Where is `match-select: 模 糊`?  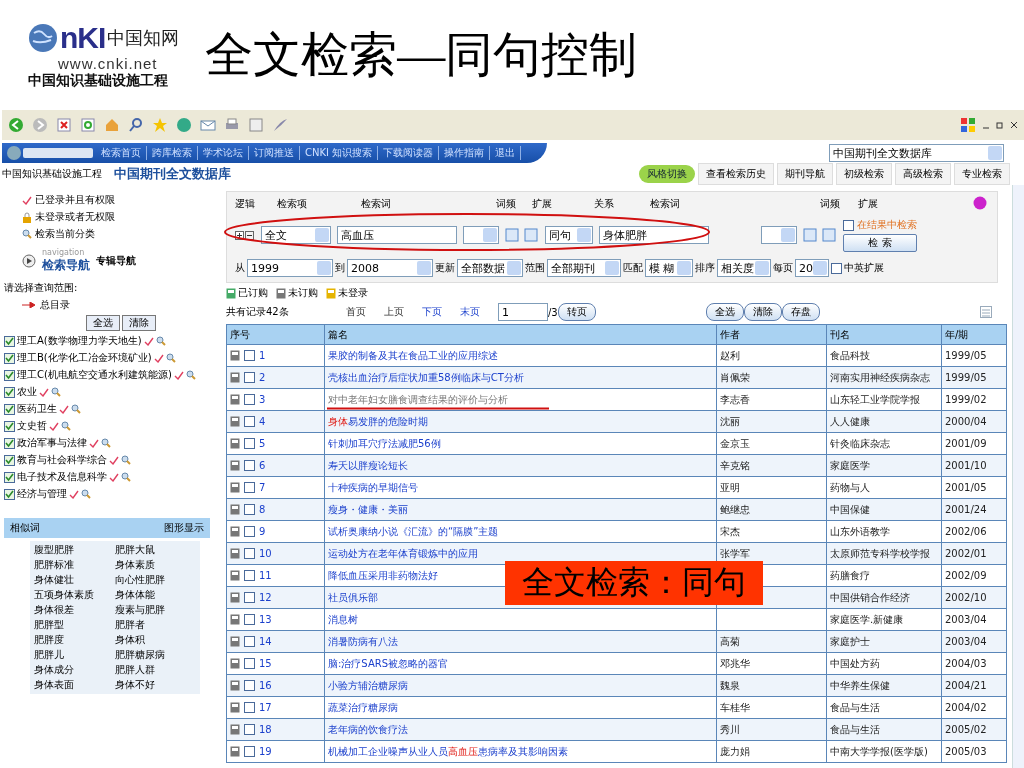 match-select: 模 糊 is located at coordinates (669, 268).